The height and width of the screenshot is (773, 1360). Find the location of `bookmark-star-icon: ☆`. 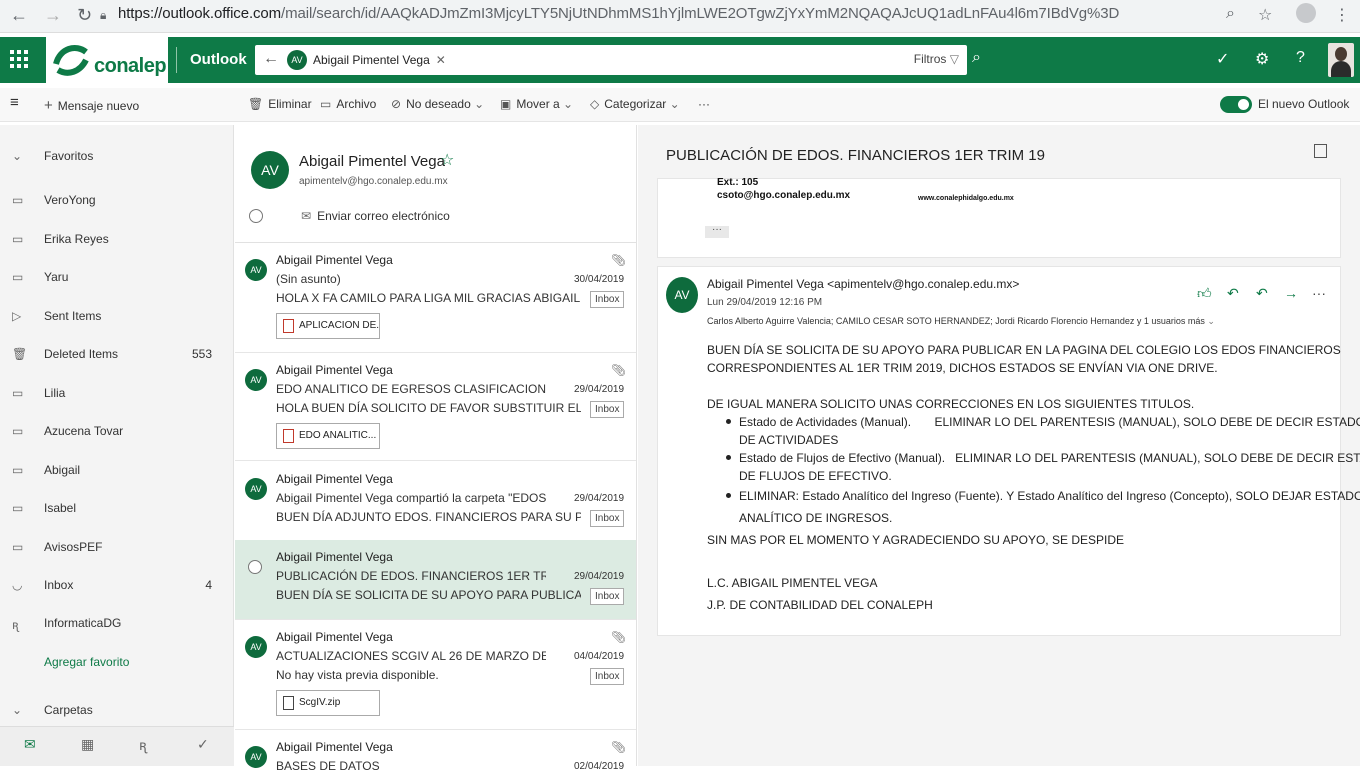

bookmark-star-icon: ☆ is located at coordinates (1265, 15).